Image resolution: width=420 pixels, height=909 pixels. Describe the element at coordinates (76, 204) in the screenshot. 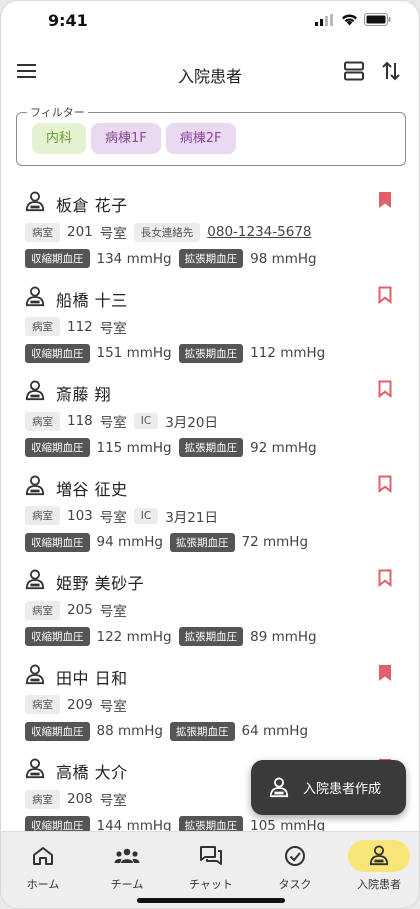

I see `patient-name-row: 板倉 花子` at that location.